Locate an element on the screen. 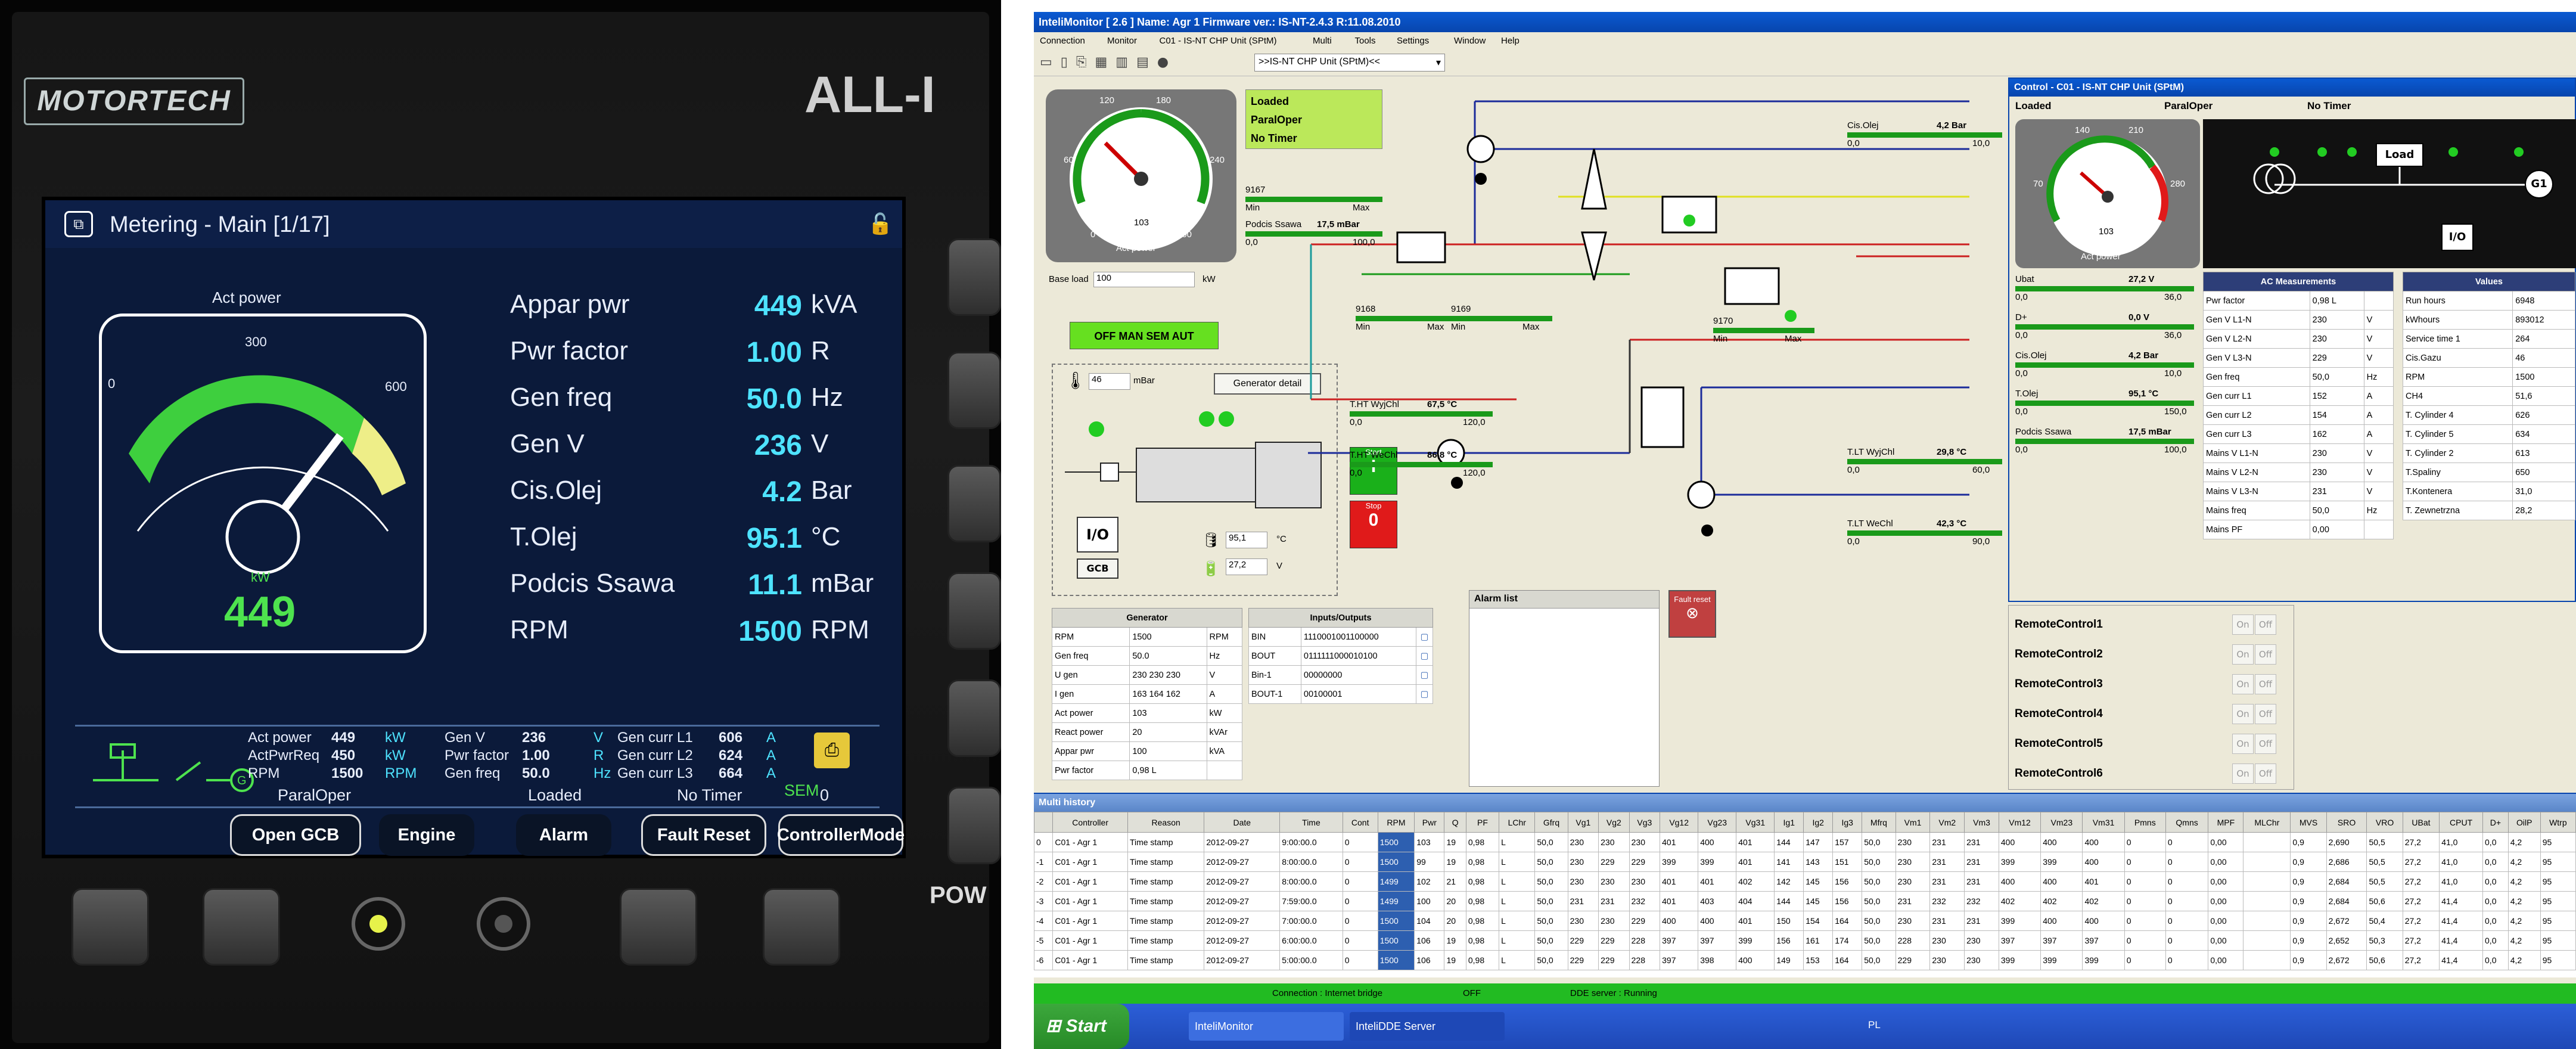 The height and width of the screenshot is (1049, 2576). menu-item: Tools is located at coordinates (1365, 41).